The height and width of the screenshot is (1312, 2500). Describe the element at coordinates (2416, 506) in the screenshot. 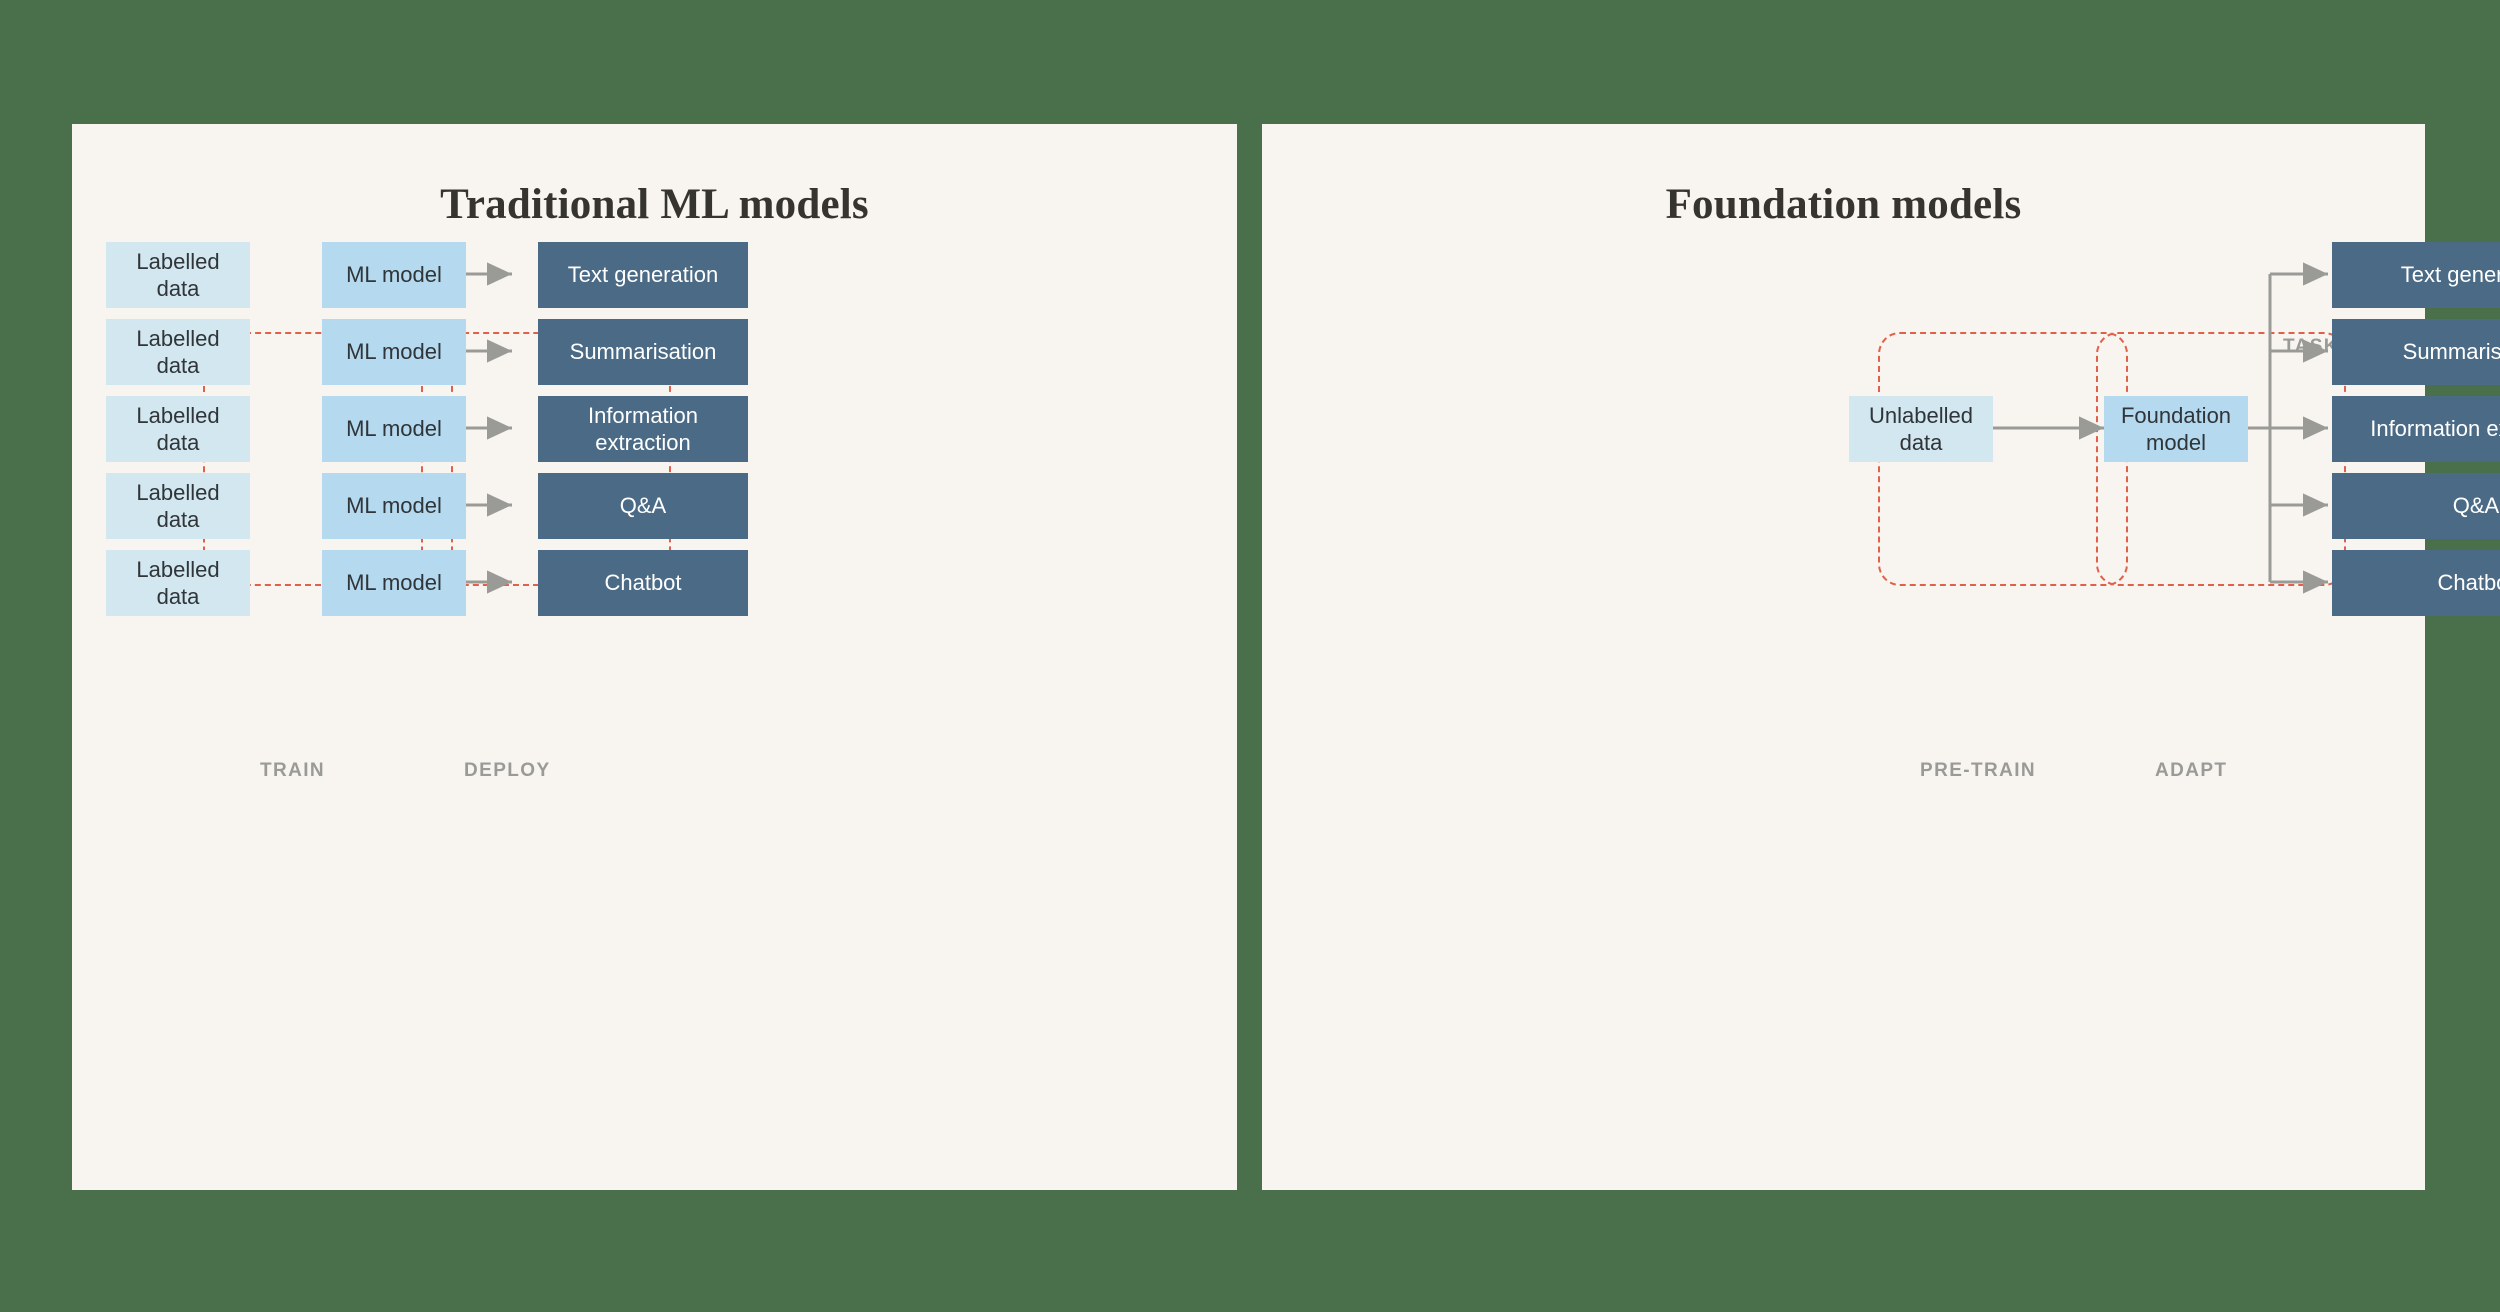

I see `box-task-qa: Q&A` at that location.